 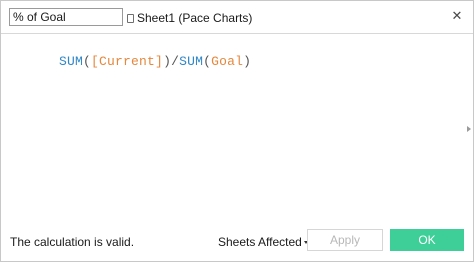 I want to click on calculation-name-input, so click(x=66, y=17).